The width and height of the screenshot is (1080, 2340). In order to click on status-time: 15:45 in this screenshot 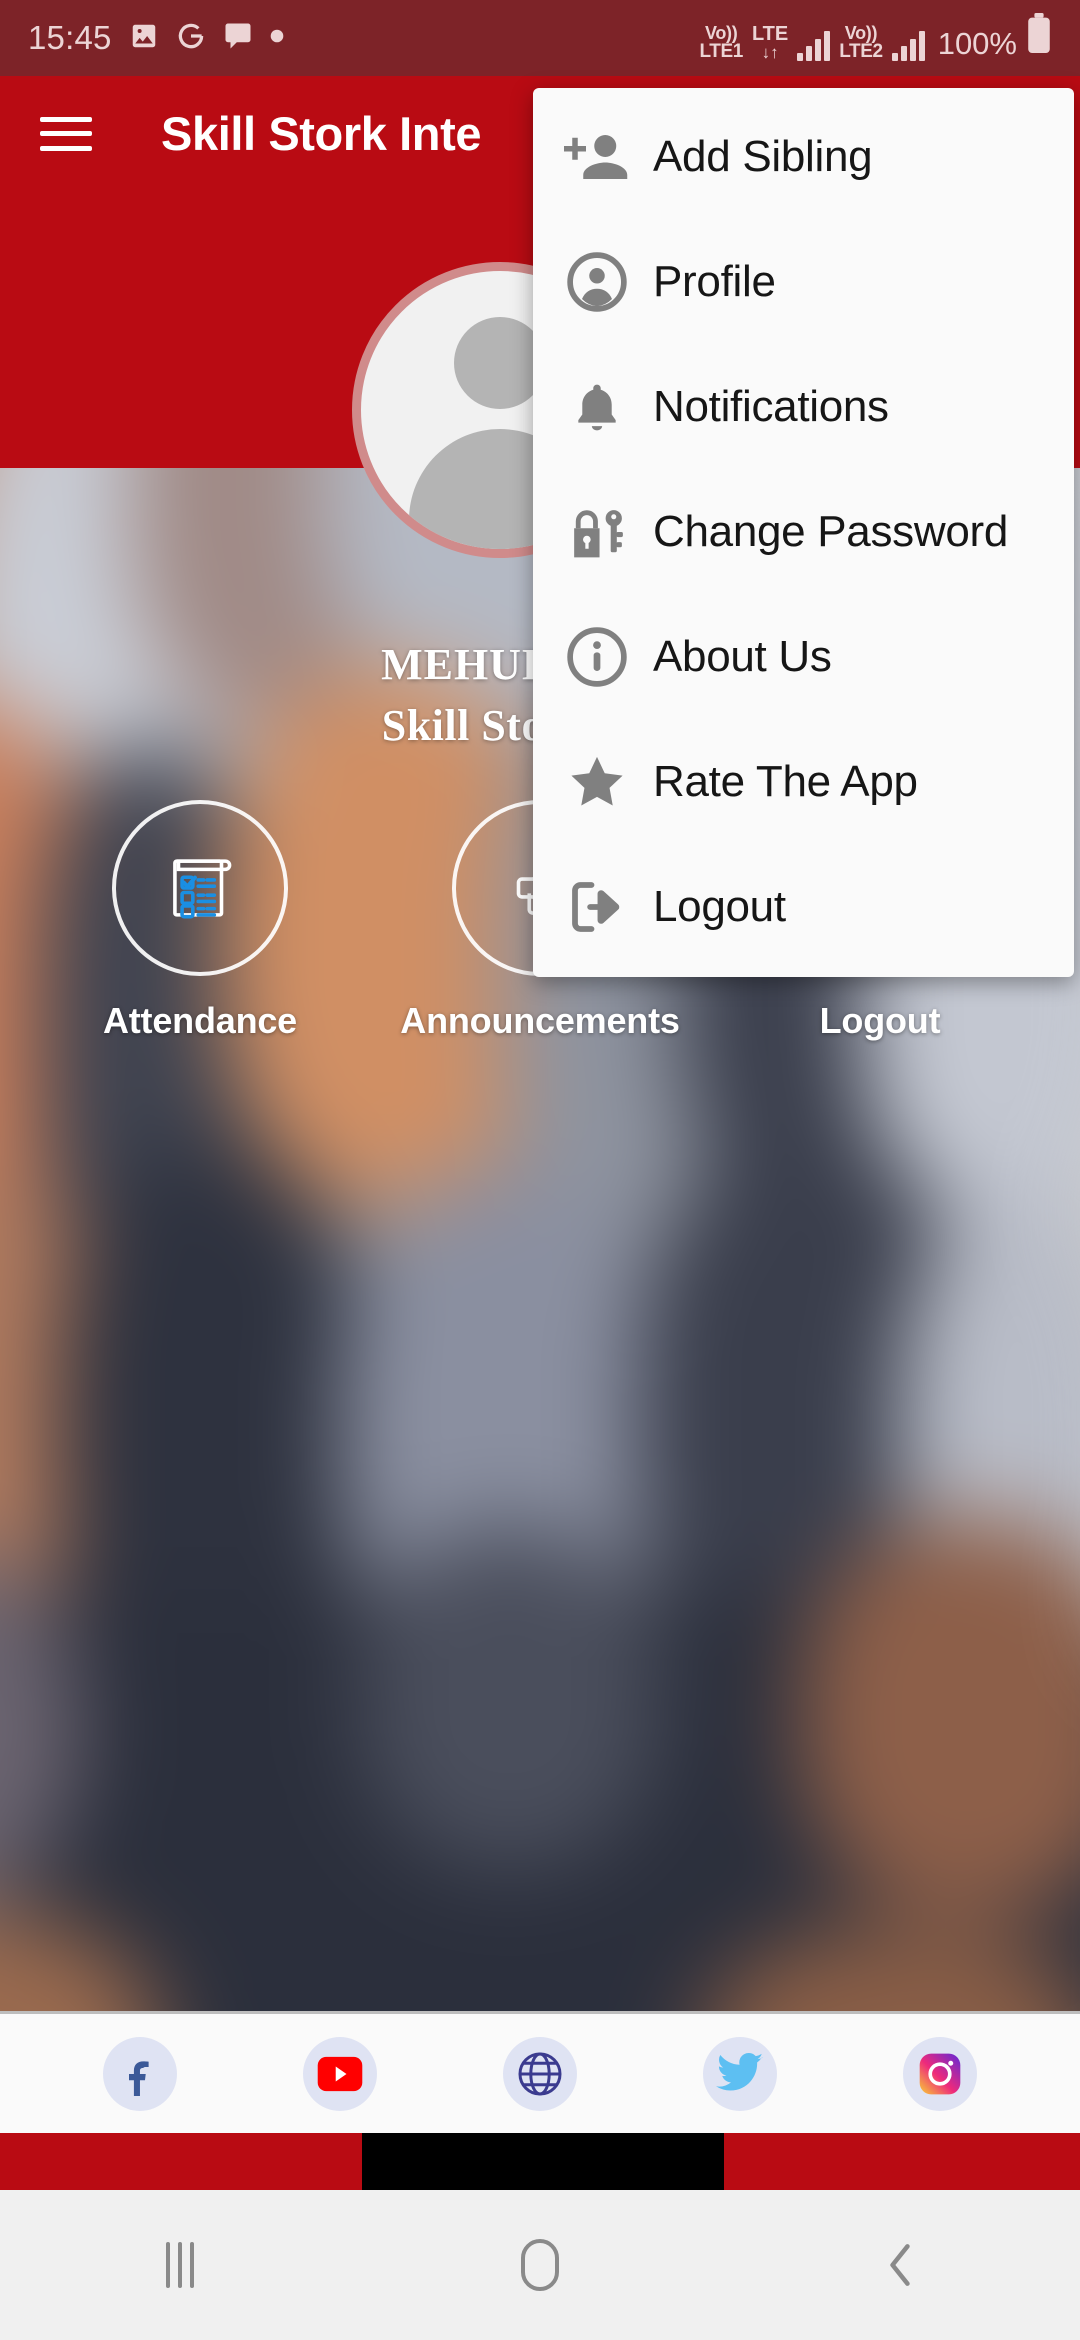, I will do `click(70, 37)`.